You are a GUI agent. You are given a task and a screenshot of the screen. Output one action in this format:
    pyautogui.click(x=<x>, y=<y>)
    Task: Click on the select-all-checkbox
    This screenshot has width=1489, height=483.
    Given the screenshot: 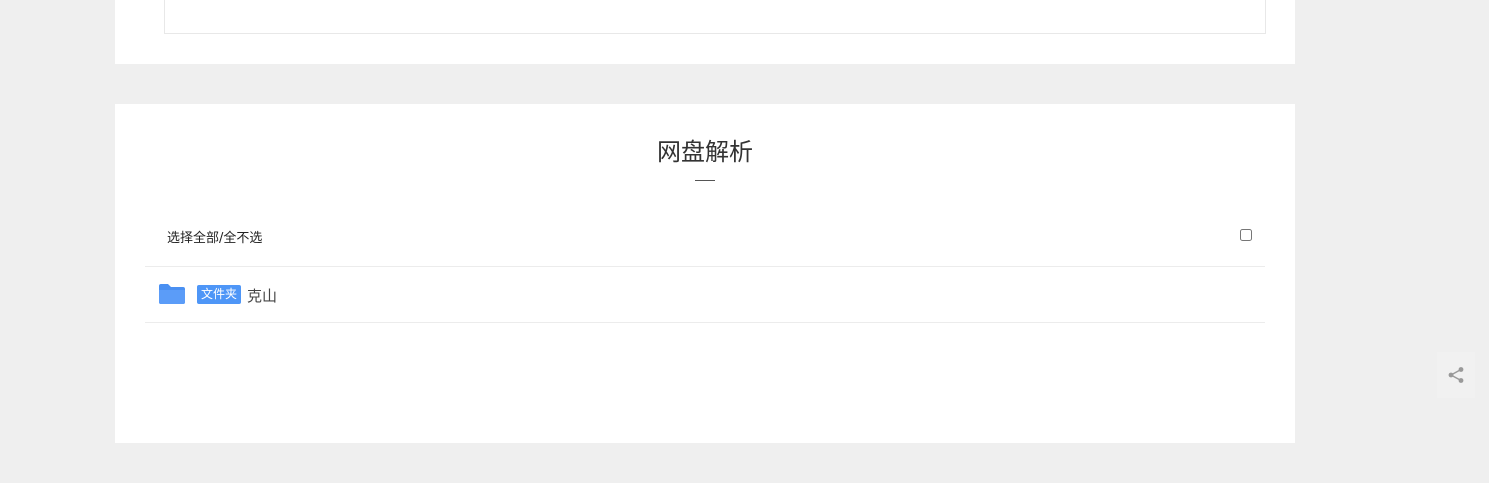 What is the action you would take?
    pyautogui.click(x=1246, y=235)
    